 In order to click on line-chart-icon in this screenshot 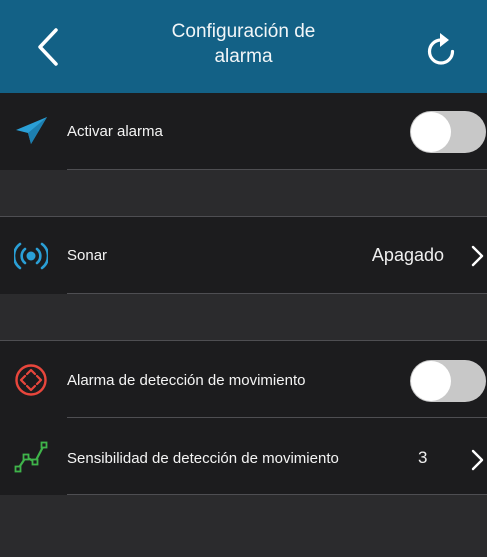, I will do `click(31, 457)`.